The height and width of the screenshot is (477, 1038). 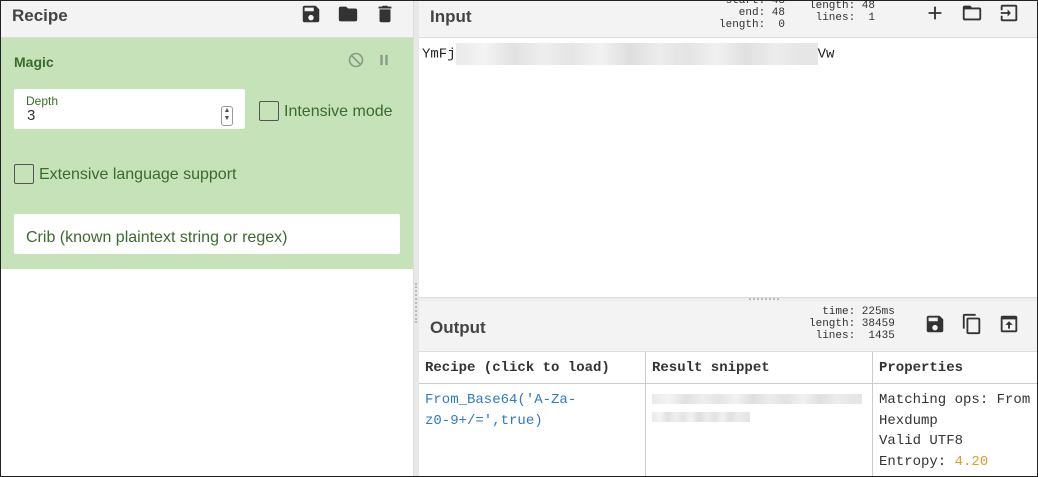 I want to click on save-output-icon, so click(x=935, y=324).